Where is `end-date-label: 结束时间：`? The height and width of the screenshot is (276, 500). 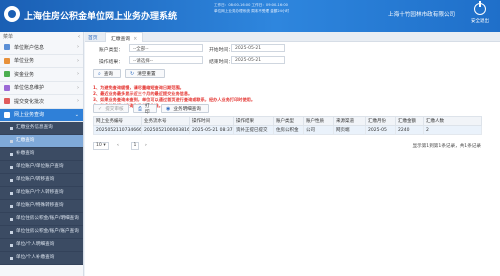 end-date-label: 结束时间： is located at coordinates (221, 62).